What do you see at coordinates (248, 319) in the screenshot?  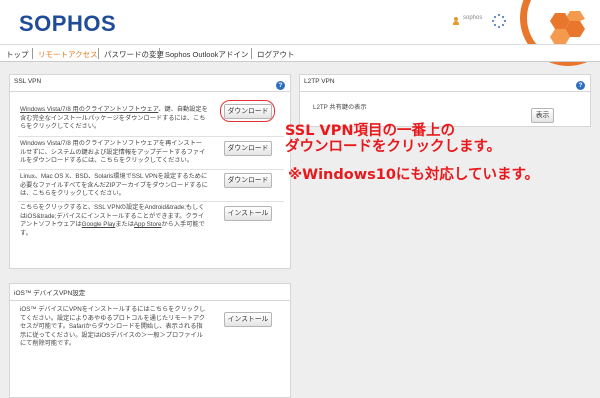 I see `install-ios-profile-button: インストール` at bounding box center [248, 319].